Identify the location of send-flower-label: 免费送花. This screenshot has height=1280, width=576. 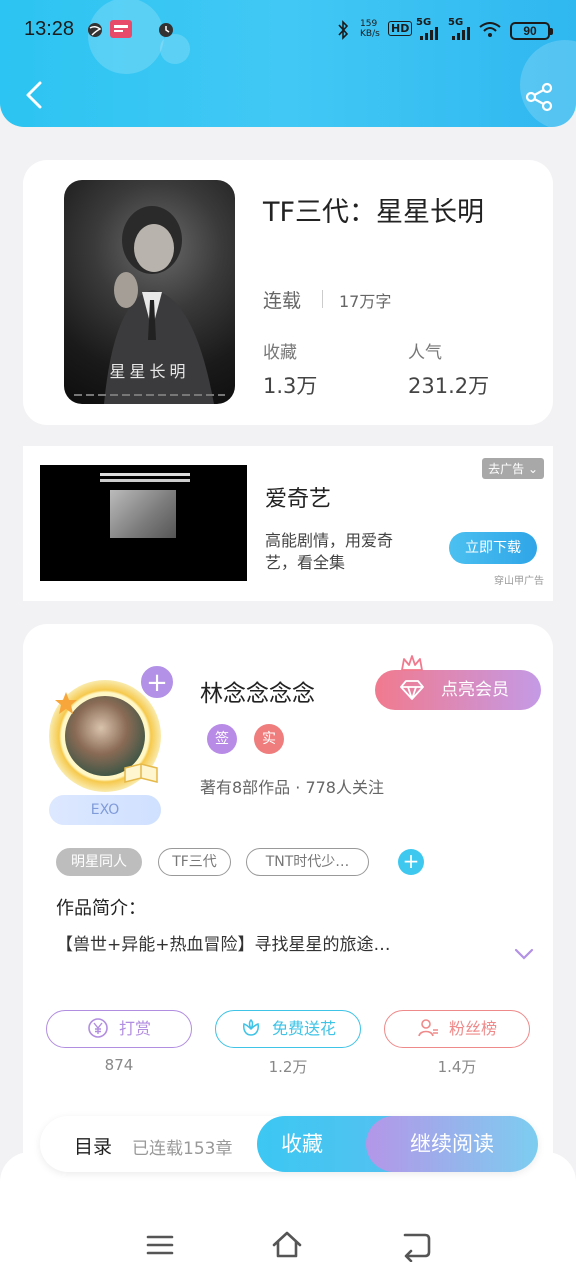
(303, 1028).